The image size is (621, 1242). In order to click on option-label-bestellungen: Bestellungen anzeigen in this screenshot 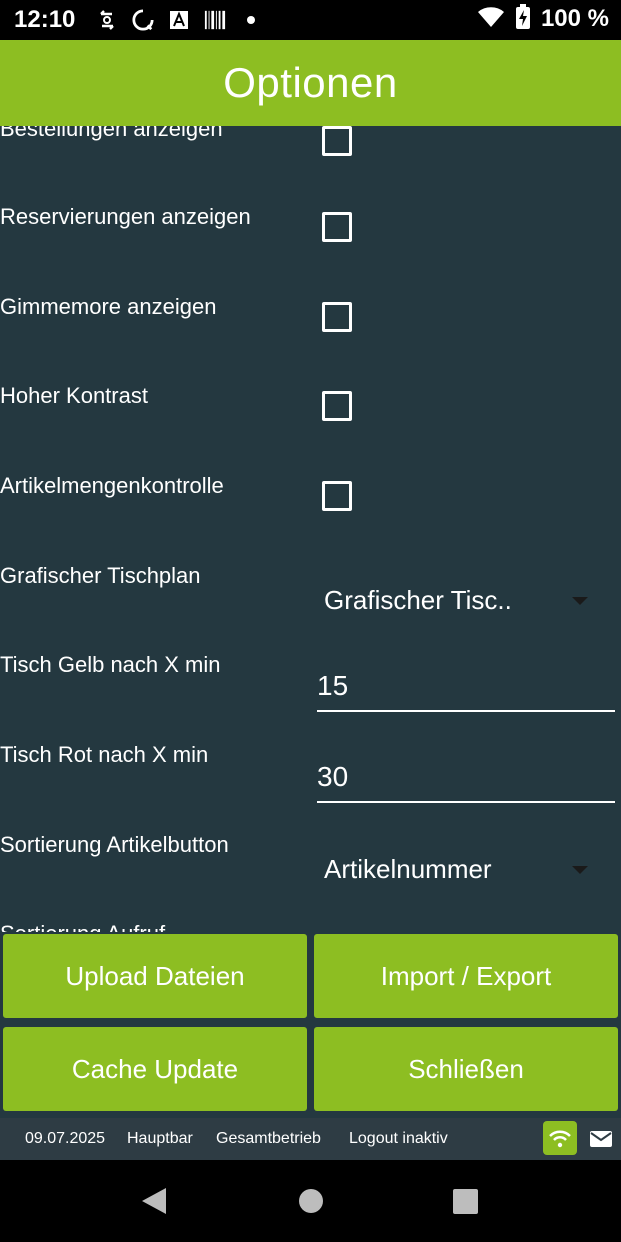, I will do `click(111, 133)`.